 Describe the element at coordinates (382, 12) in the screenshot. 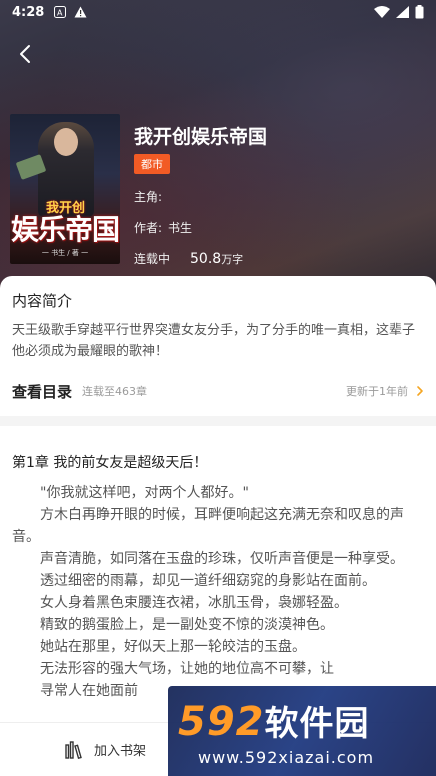

I see `wifi-icon` at that location.